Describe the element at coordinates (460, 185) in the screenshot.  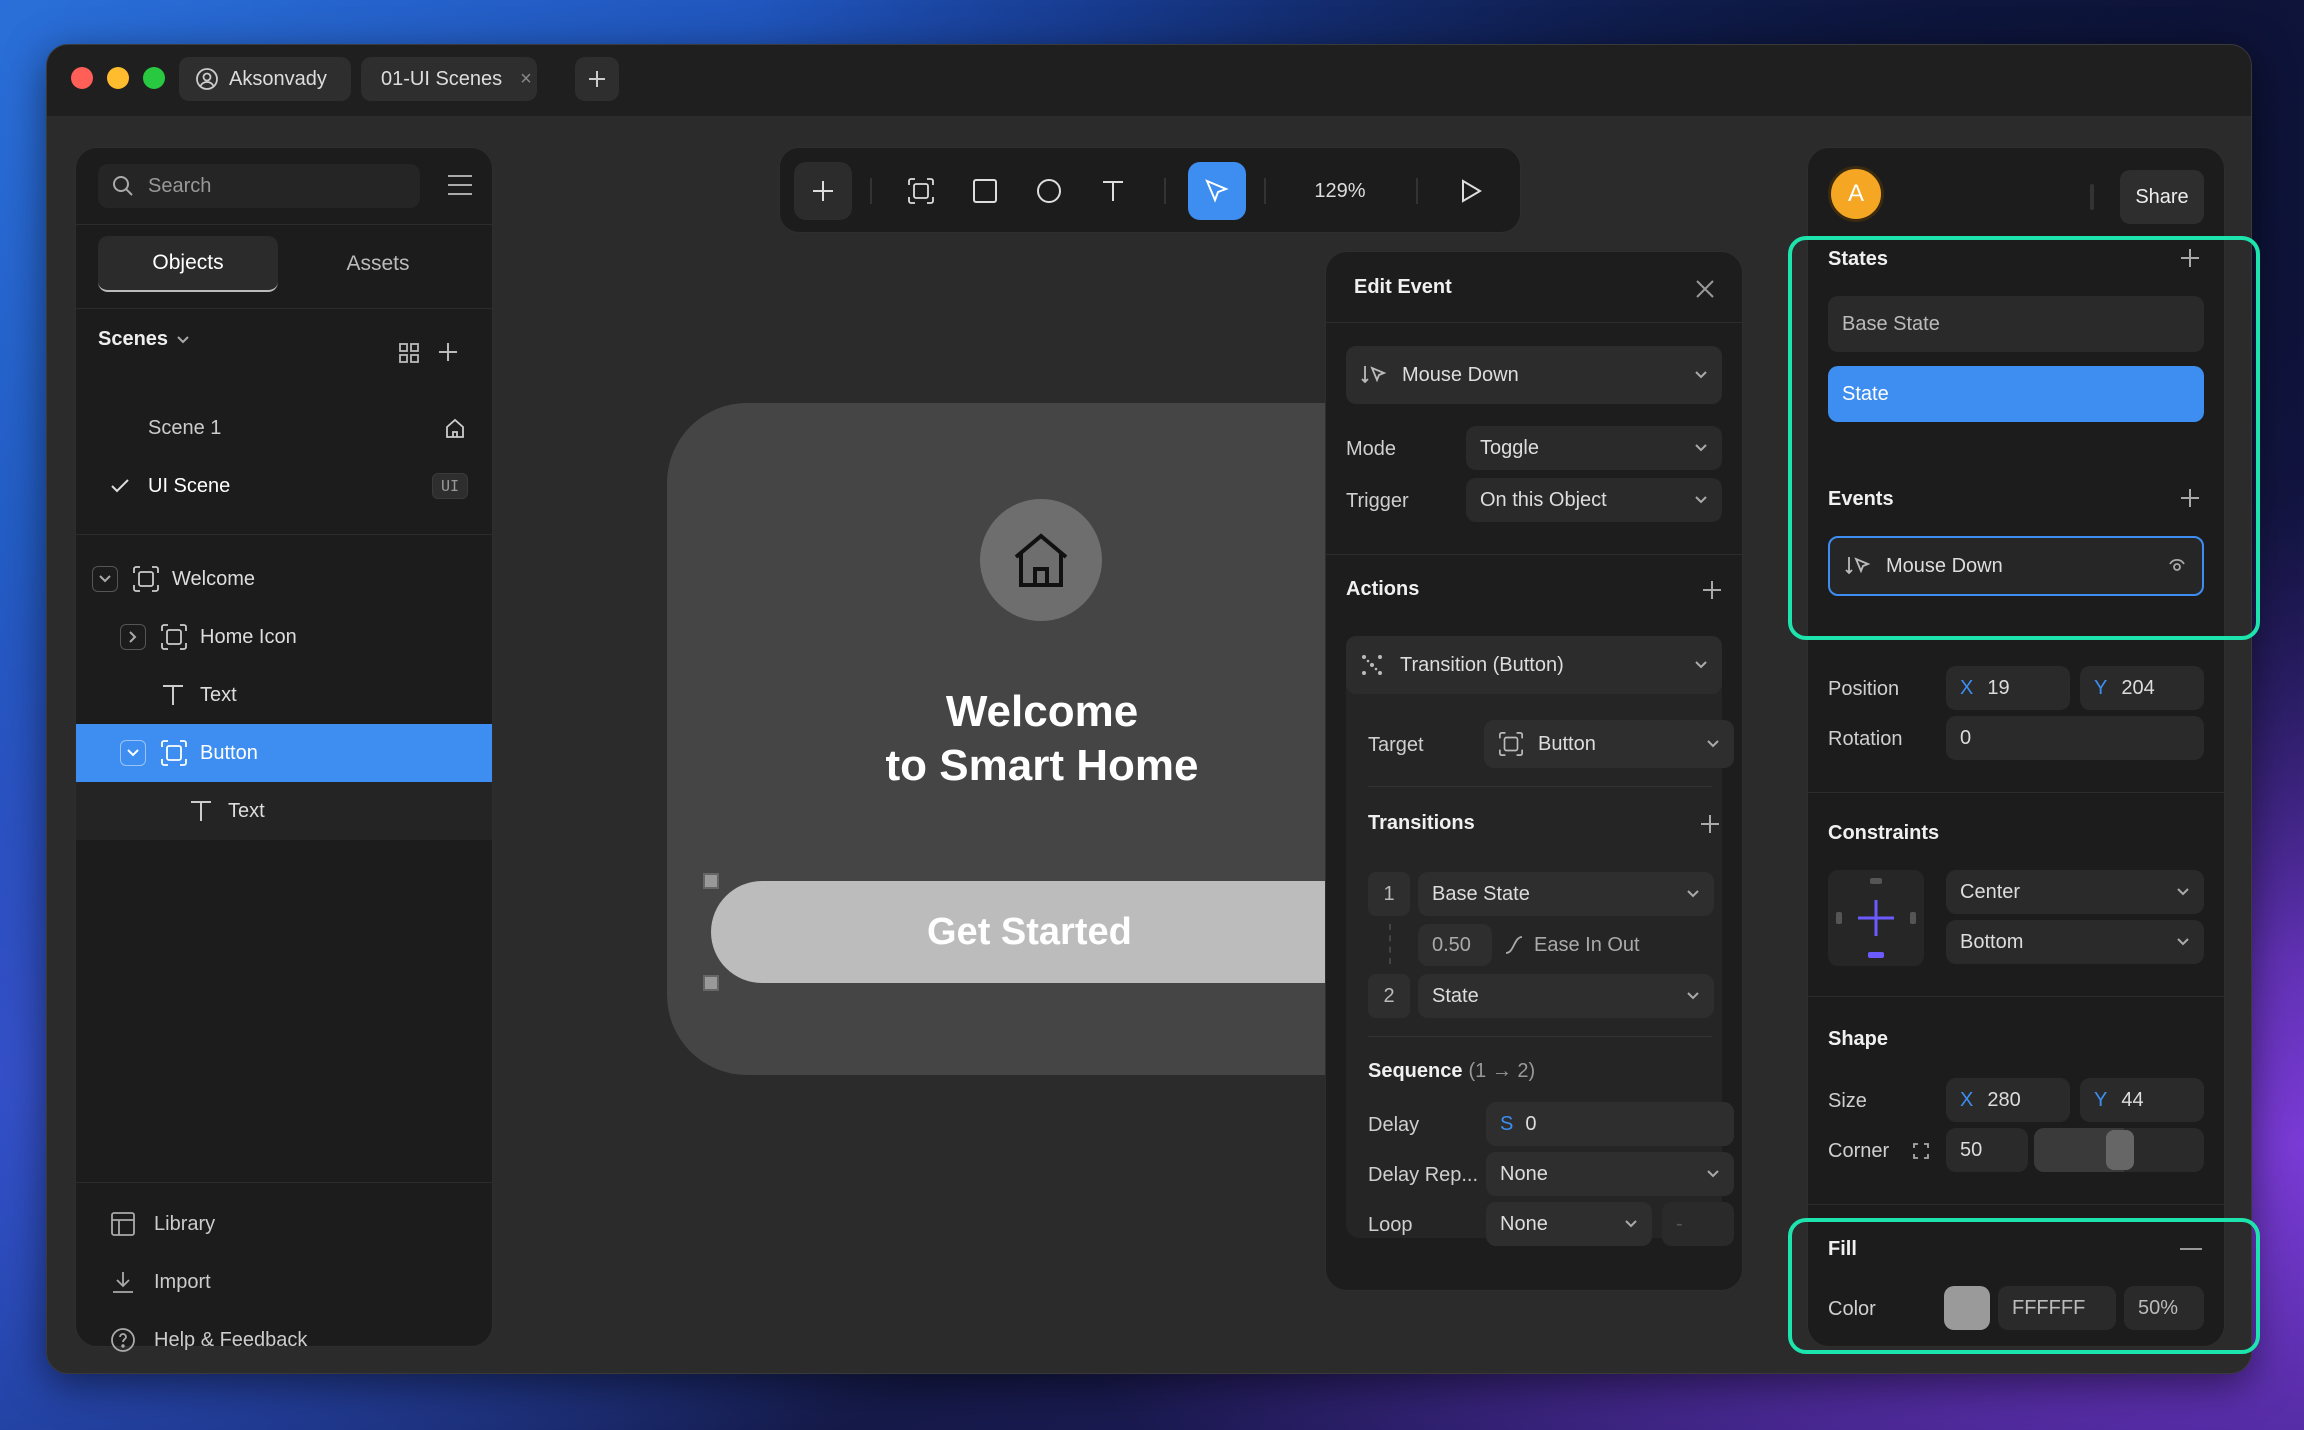
I see `menu-icon` at that location.